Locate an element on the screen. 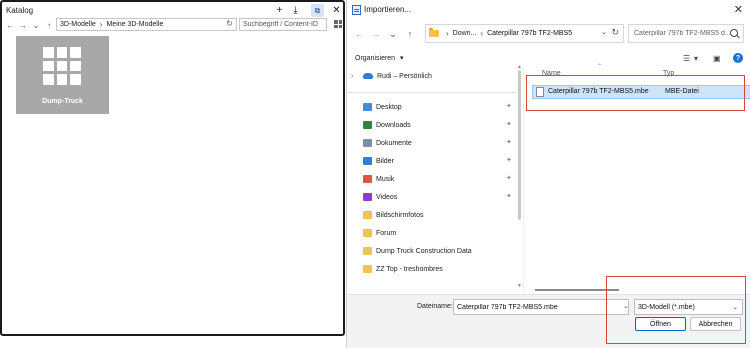 Image resolution: width=750 pixels, height=348 pixels. nav-item: Videos ✦ is located at coordinates (437, 197).